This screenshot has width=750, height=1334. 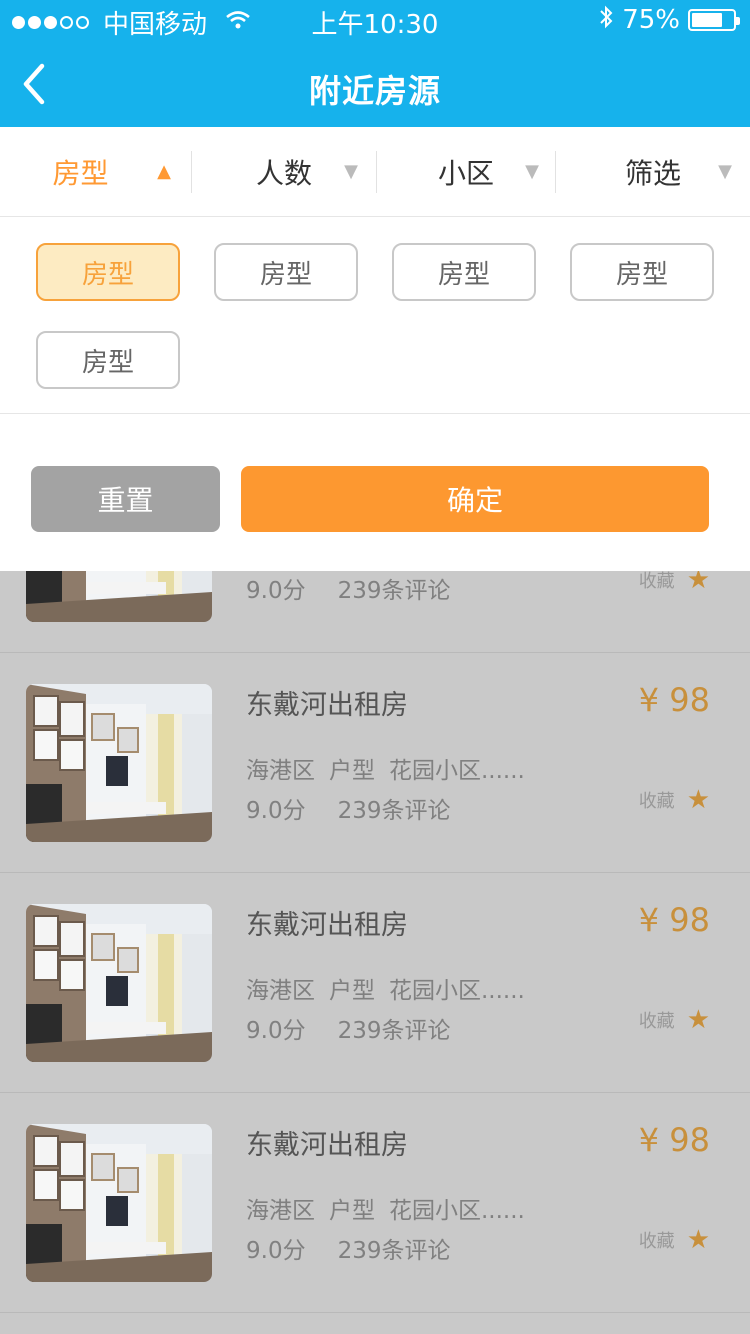 I want to click on battery-icon, so click(x=714, y=20).